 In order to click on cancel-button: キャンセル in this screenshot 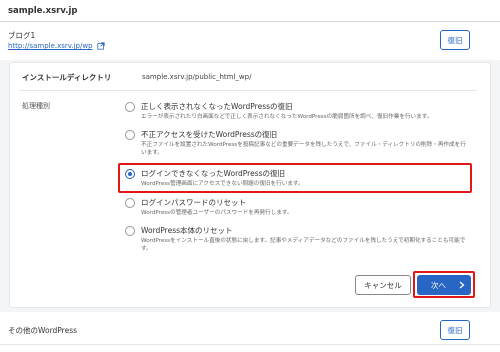, I will do `click(383, 285)`.